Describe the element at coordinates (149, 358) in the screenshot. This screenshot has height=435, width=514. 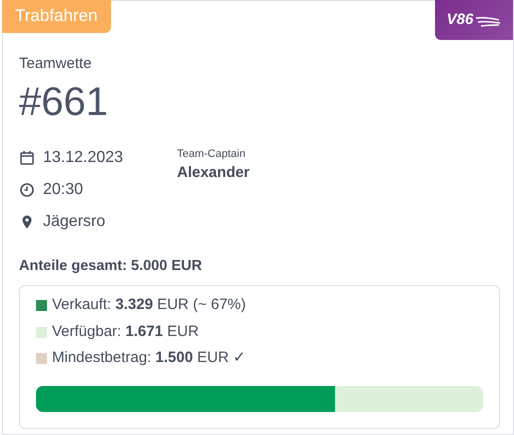
I see `legend-text: Mindestbetrag: 1.500 EUR ✓` at that location.